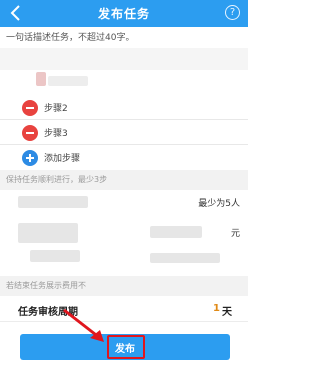  Describe the element at coordinates (124, 108) in the screenshot. I see `step-row-2: 步骤2` at that location.